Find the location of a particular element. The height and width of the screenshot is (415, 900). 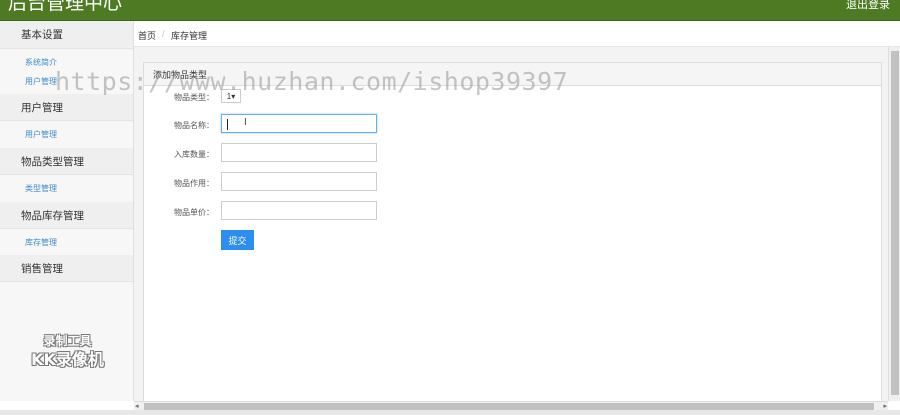

breadcrumb-home: 首页 is located at coordinates (147, 35).